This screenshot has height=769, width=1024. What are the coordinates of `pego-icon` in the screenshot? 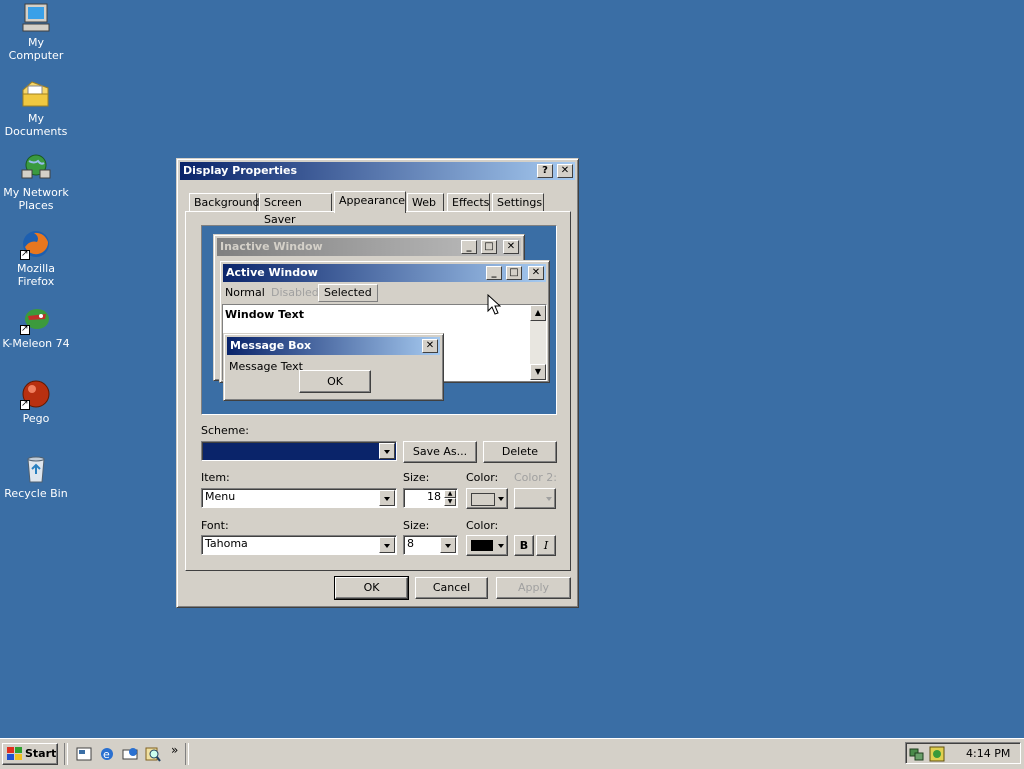 It's located at (36, 394).